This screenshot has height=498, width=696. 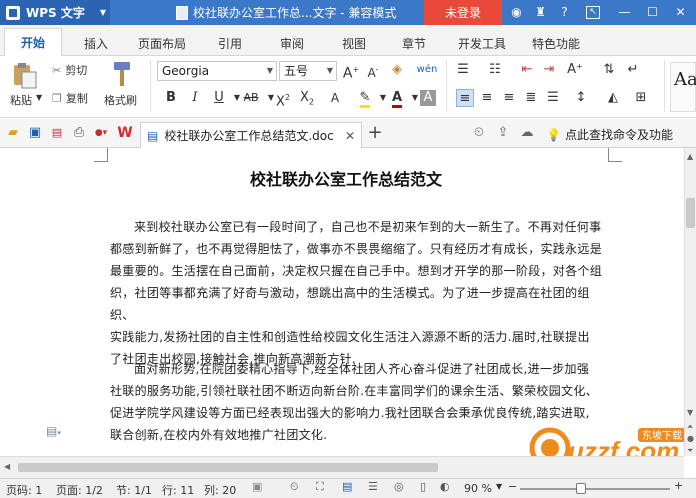 I want to click on minimize-icon: —, so click(x=624, y=12).